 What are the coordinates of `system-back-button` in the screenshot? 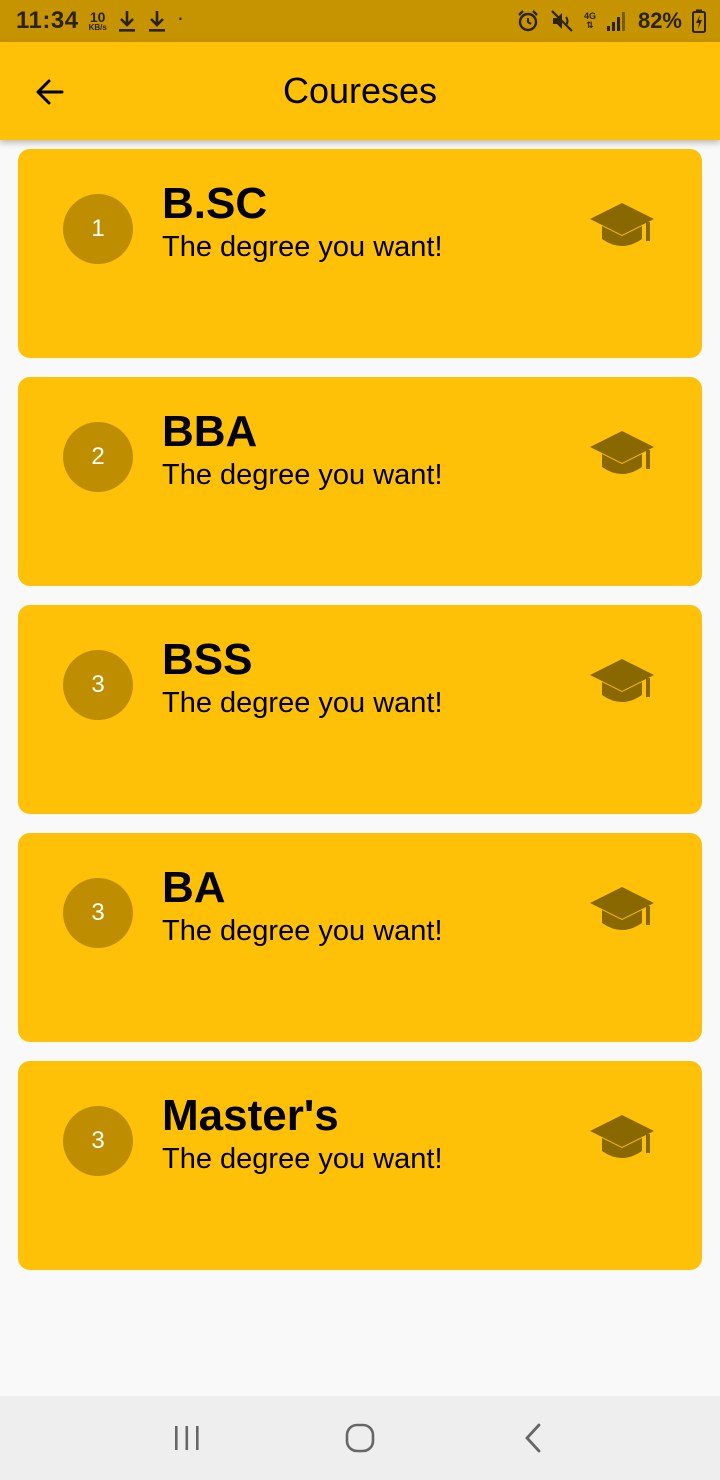 It's located at (533, 1438).